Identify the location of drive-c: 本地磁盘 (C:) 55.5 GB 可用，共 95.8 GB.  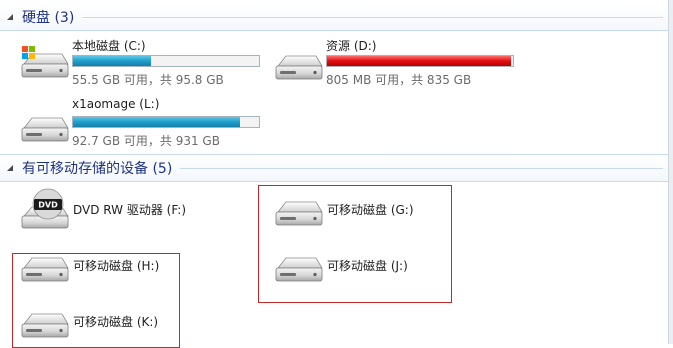
(143, 62).